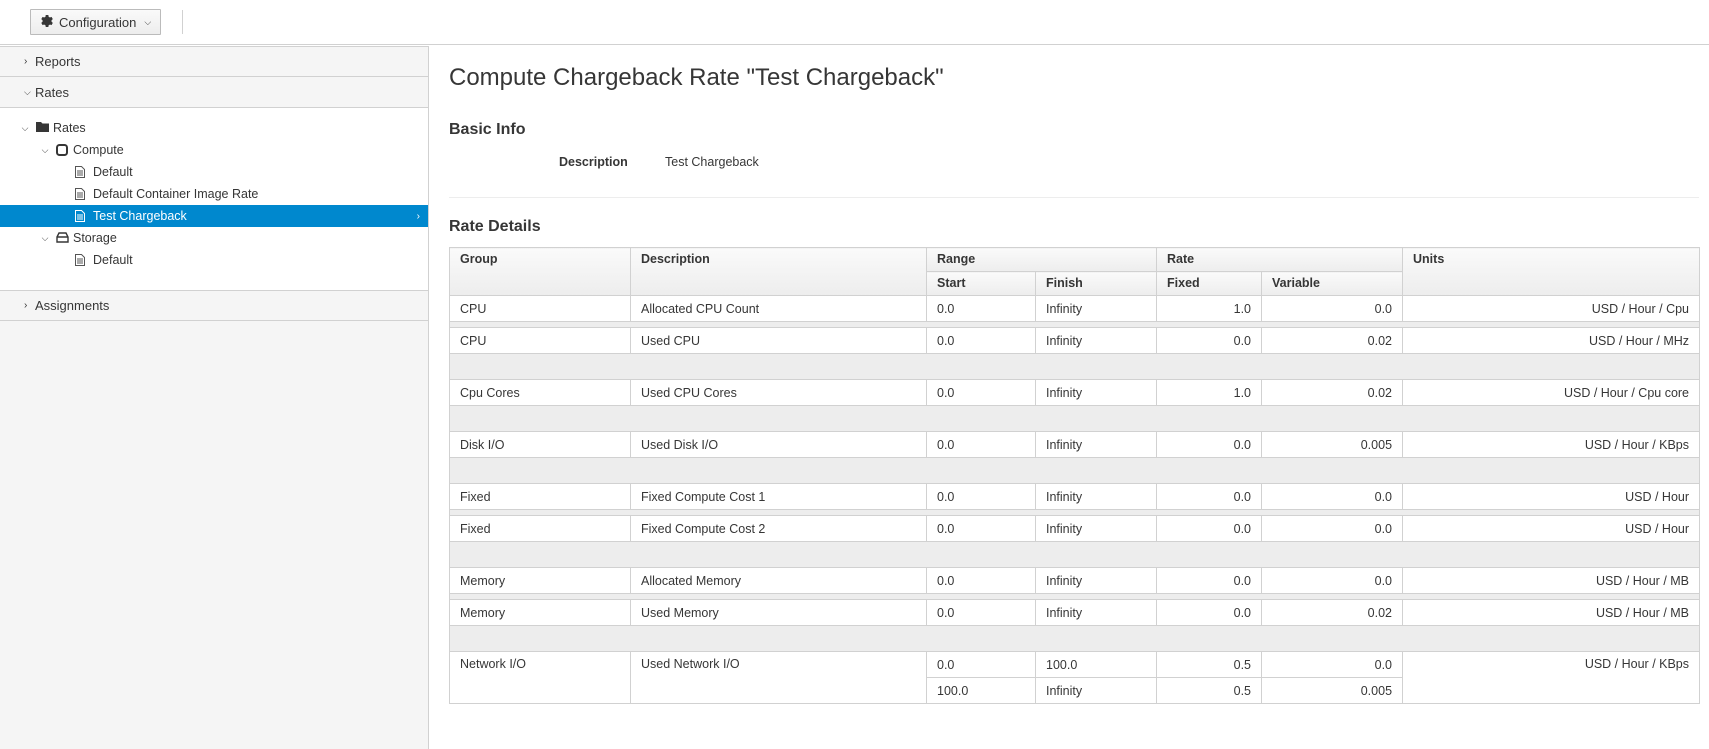 This screenshot has width=1709, height=749. Describe the element at coordinates (854, 22) in the screenshot. I see `toolbar: Configuration ⌵` at that location.